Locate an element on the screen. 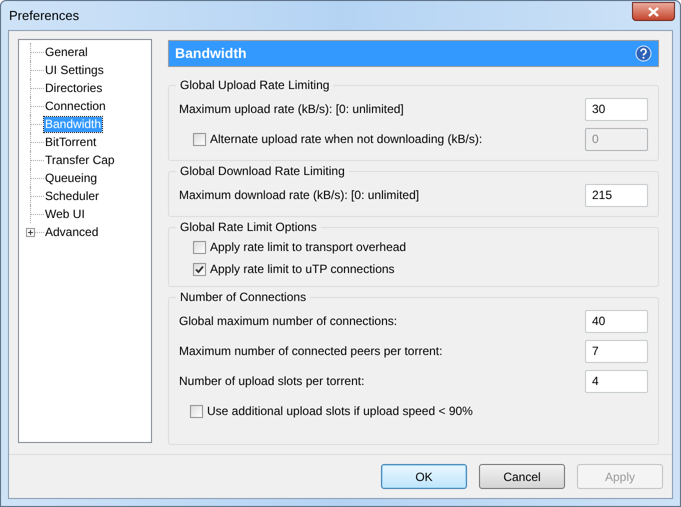  tree-item: Directories is located at coordinates (74, 88).